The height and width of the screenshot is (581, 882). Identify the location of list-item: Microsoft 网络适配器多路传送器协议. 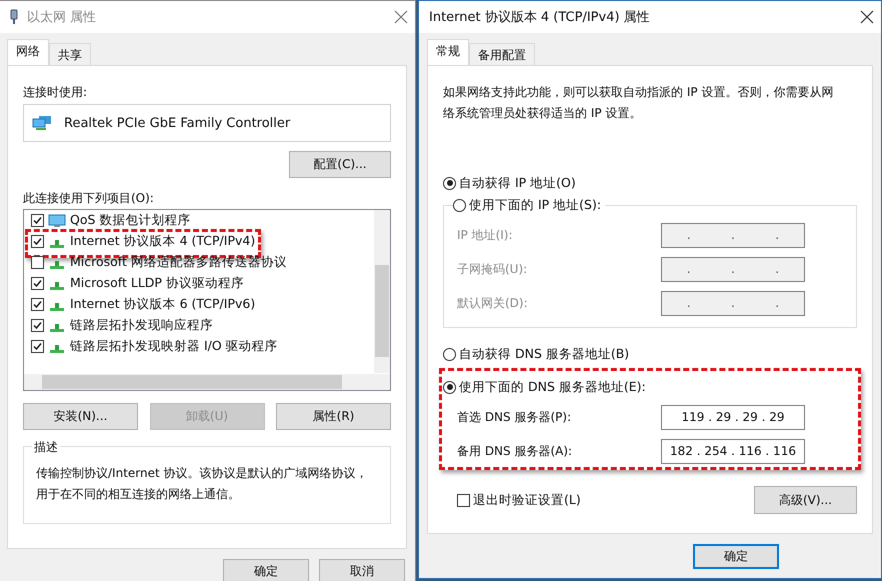
(178, 262).